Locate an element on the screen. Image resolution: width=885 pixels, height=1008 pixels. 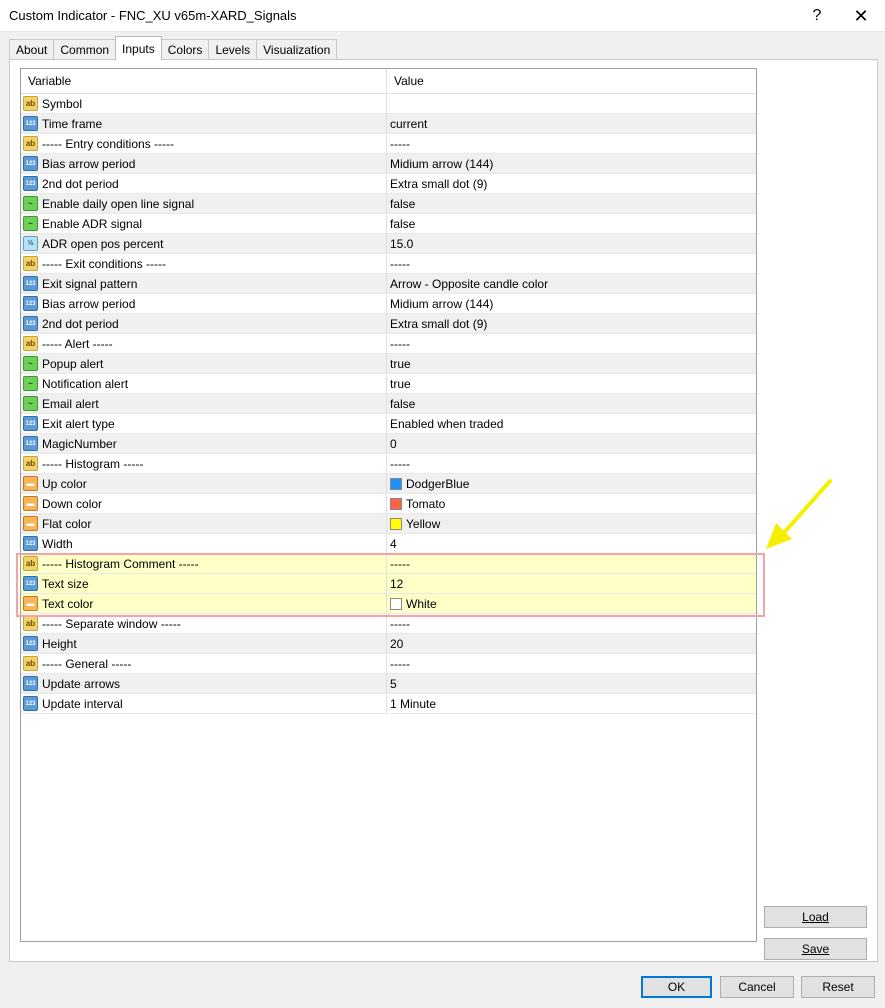
variable-cell: 123 Update interval is located at coordinates (204, 703).